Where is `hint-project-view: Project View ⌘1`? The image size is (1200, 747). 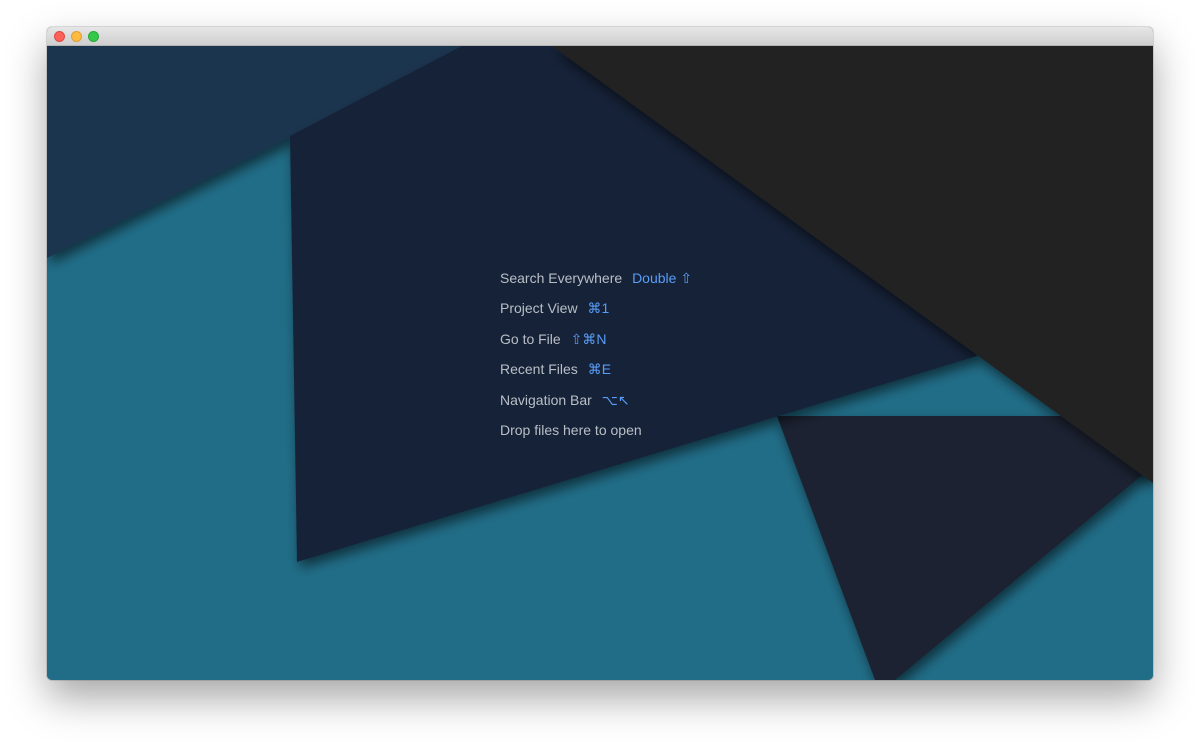 hint-project-view: Project View ⌘1 is located at coordinates (596, 313).